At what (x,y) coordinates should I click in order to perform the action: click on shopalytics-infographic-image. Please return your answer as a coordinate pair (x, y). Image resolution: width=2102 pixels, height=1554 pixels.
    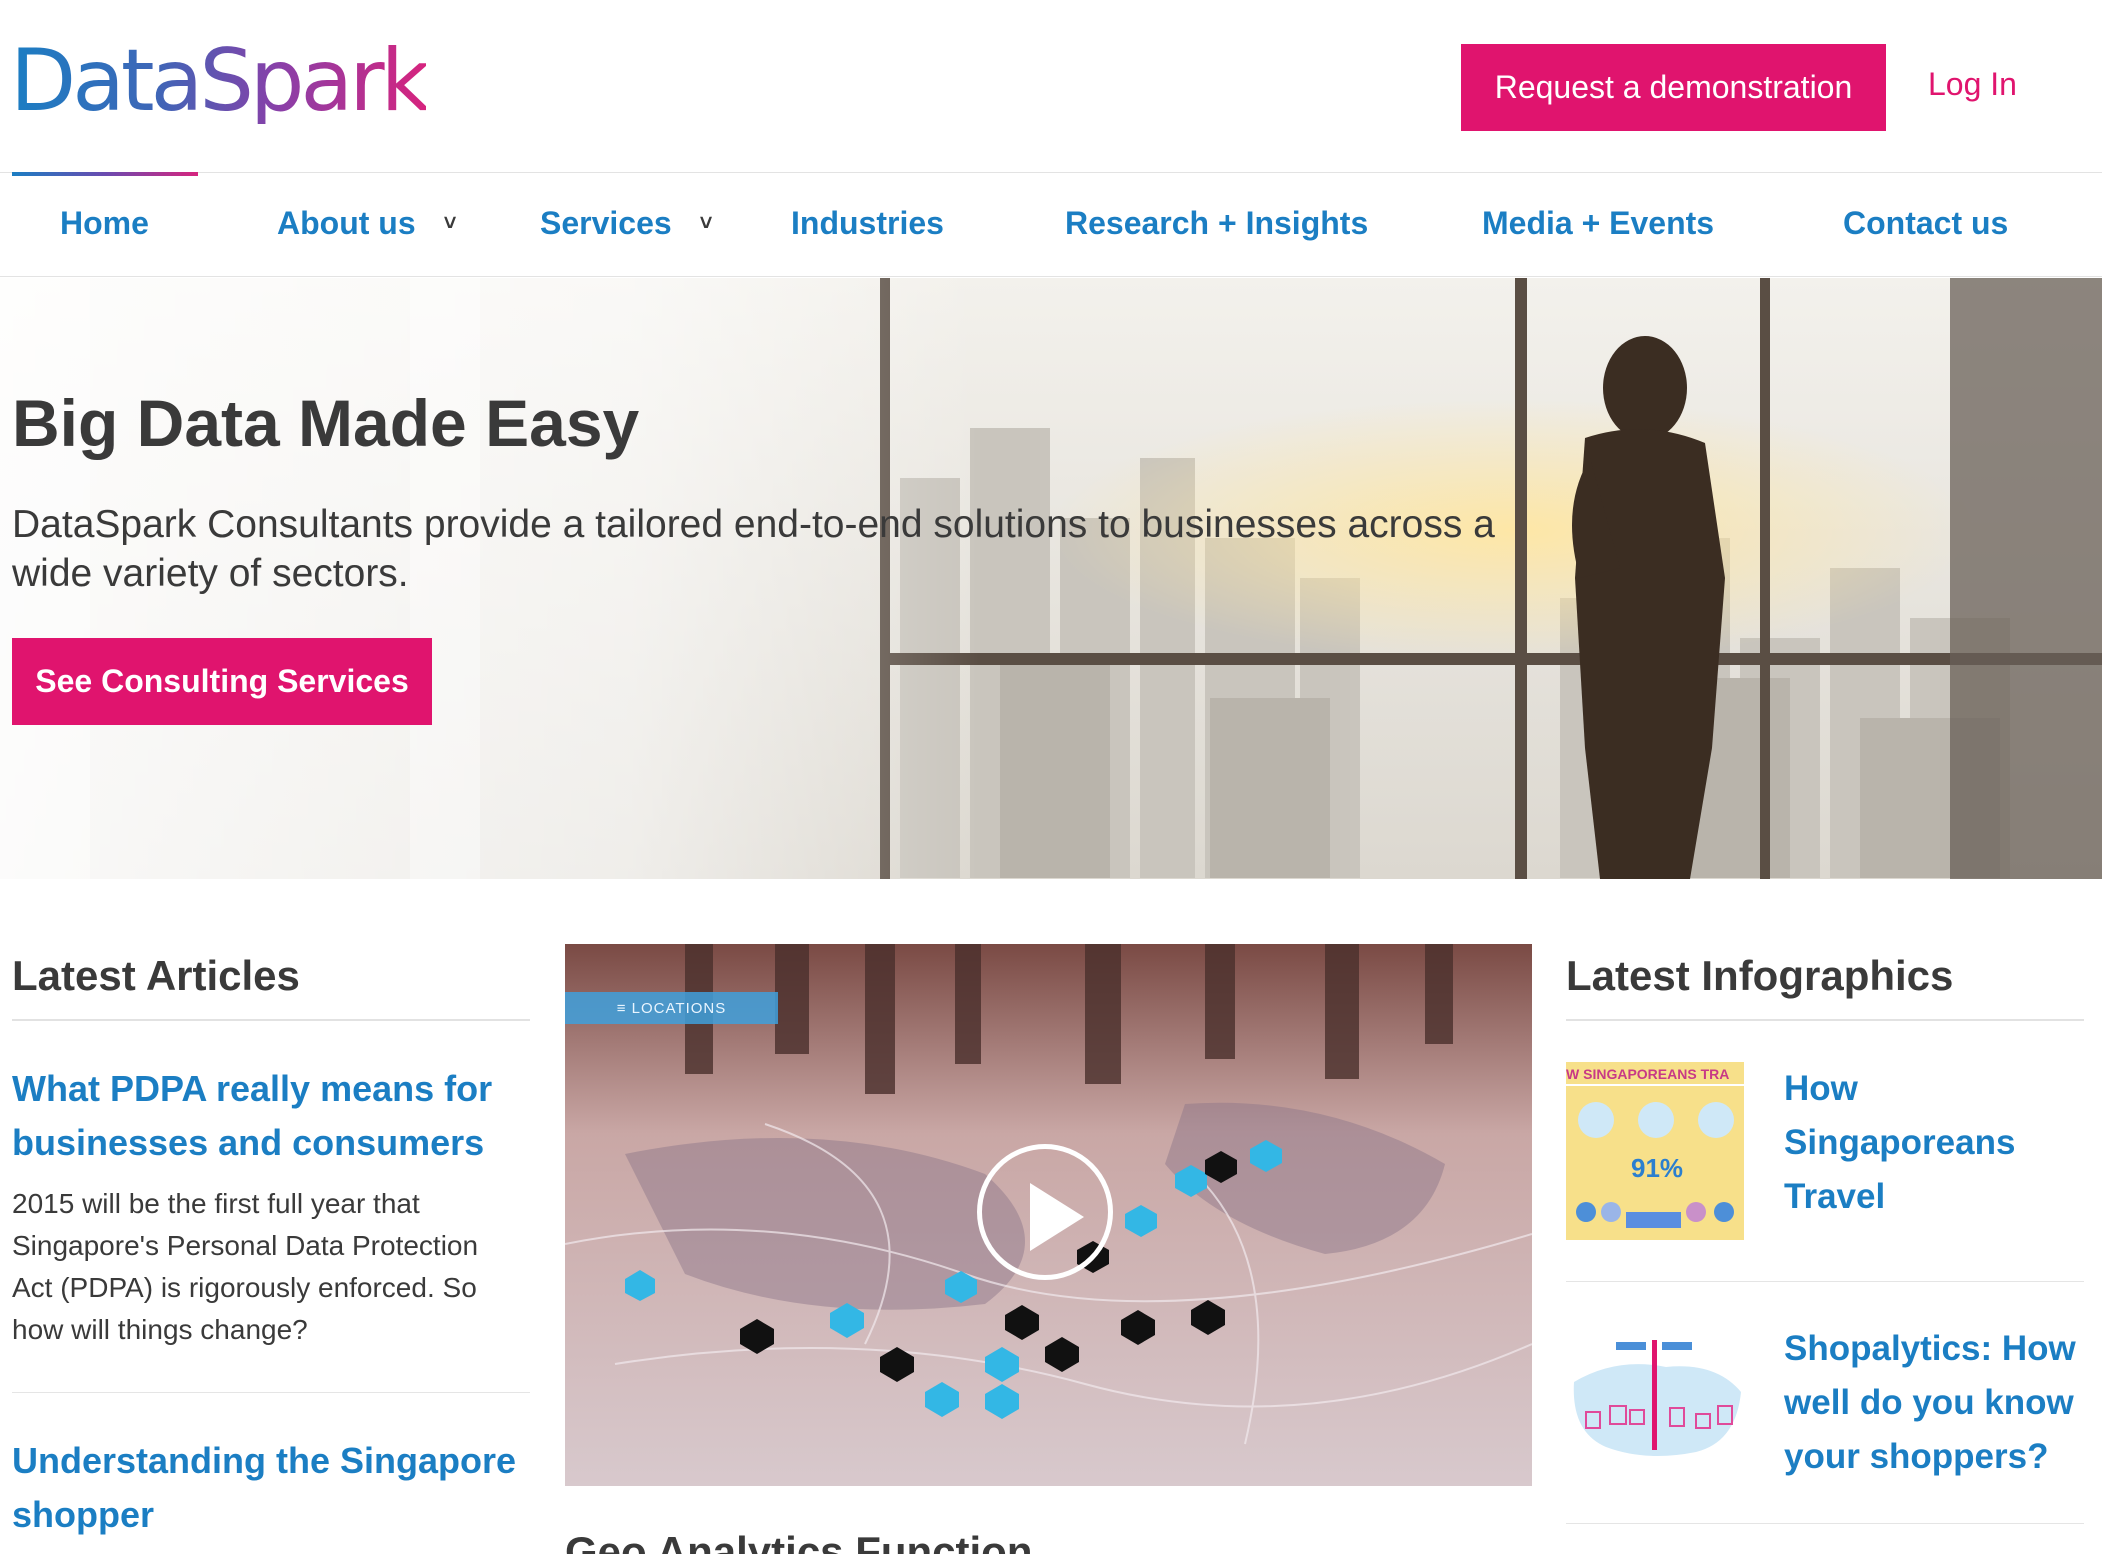
    Looking at the image, I should click on (1655, 1411).